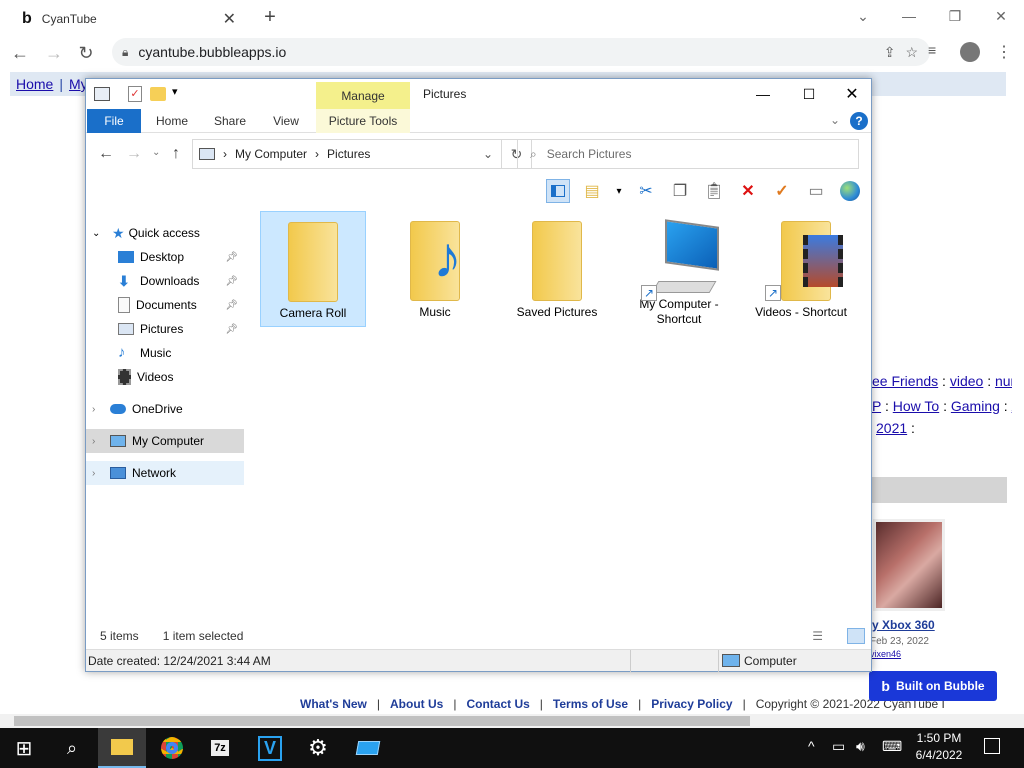 This screenshot has height=768, width=1024. What do you see at coordinates (852, 94) in the screenshot?
I see `explorer-close-button: ✕` at bounding box center [852, 94].